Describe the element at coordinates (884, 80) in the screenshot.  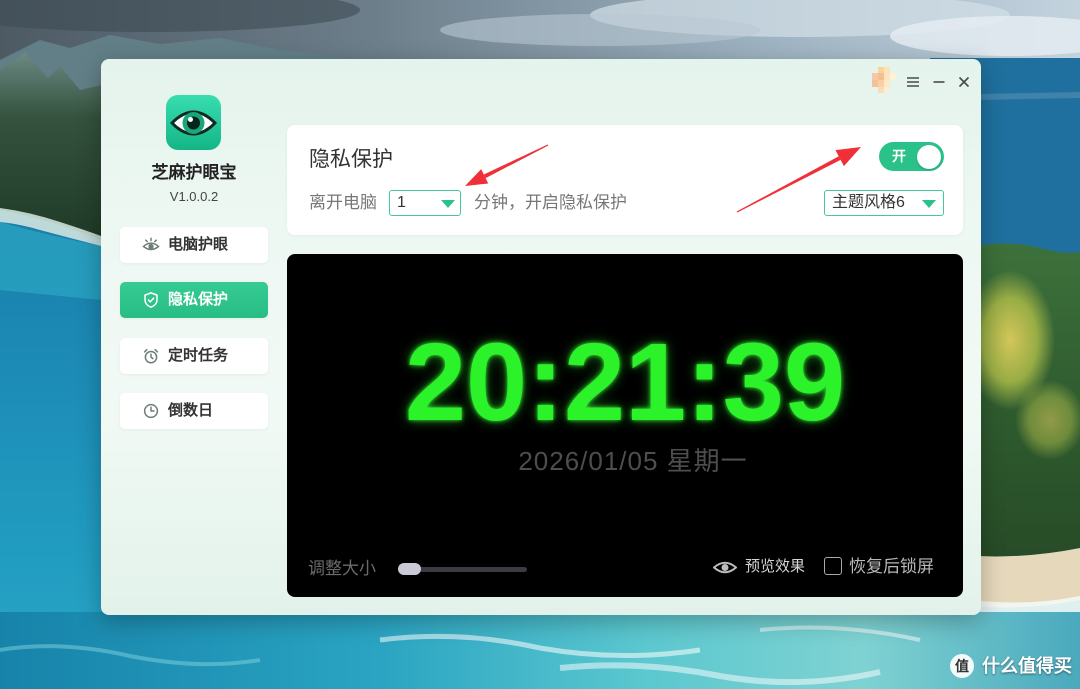
I see `user-avatar-icon` at that location.